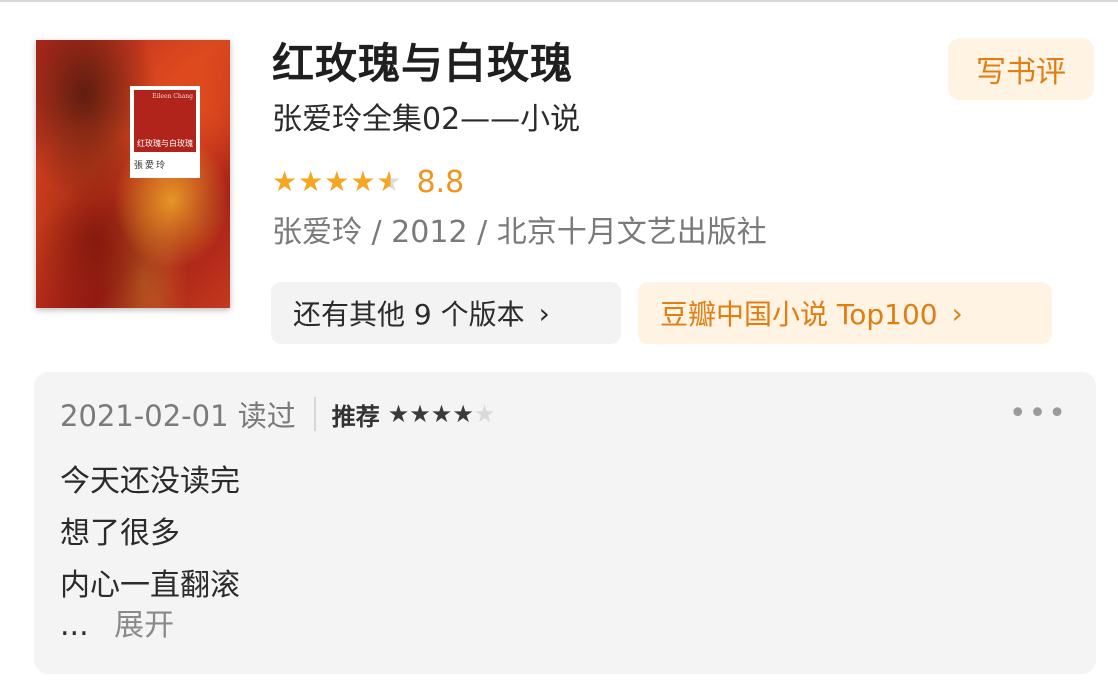 The image size is (1118, 694). Describe the element at coordinates (559, 1) in the screenshot. I see `top-divider` at that location.